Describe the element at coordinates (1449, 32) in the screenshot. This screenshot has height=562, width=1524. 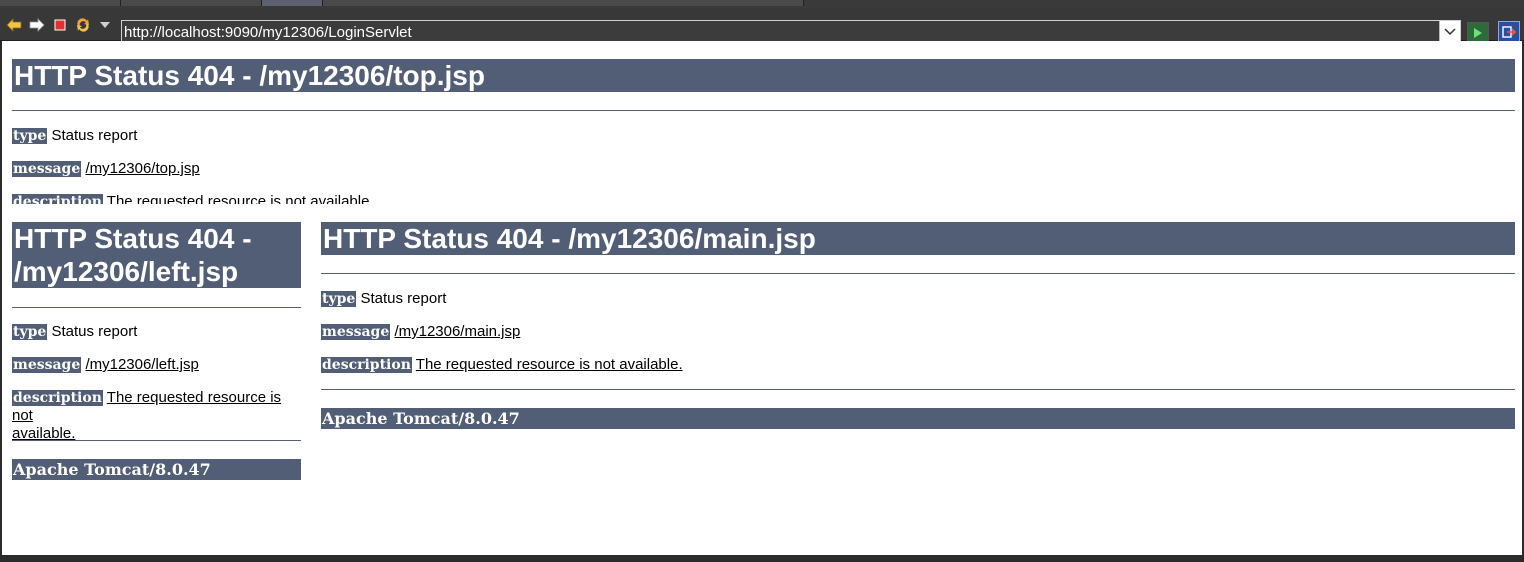
I see `chevron-down-icon` at that location.